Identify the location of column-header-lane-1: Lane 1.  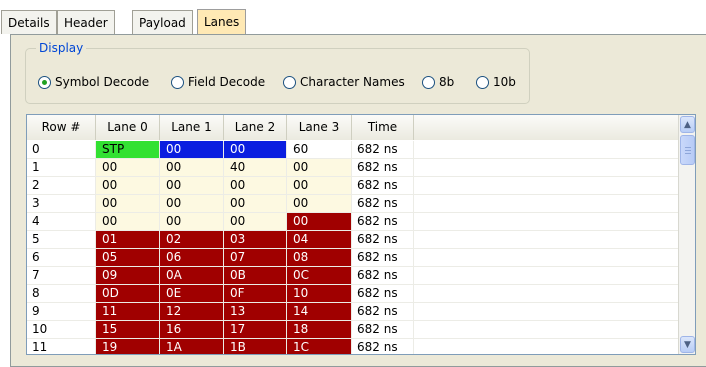
(192, 127).